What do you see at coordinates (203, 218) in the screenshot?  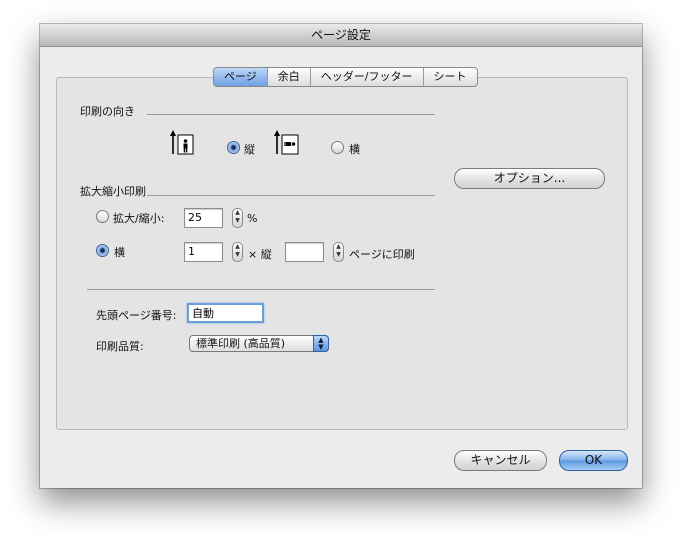 I see `adjust-percent-input: 25` at bounding box center [203, 218].